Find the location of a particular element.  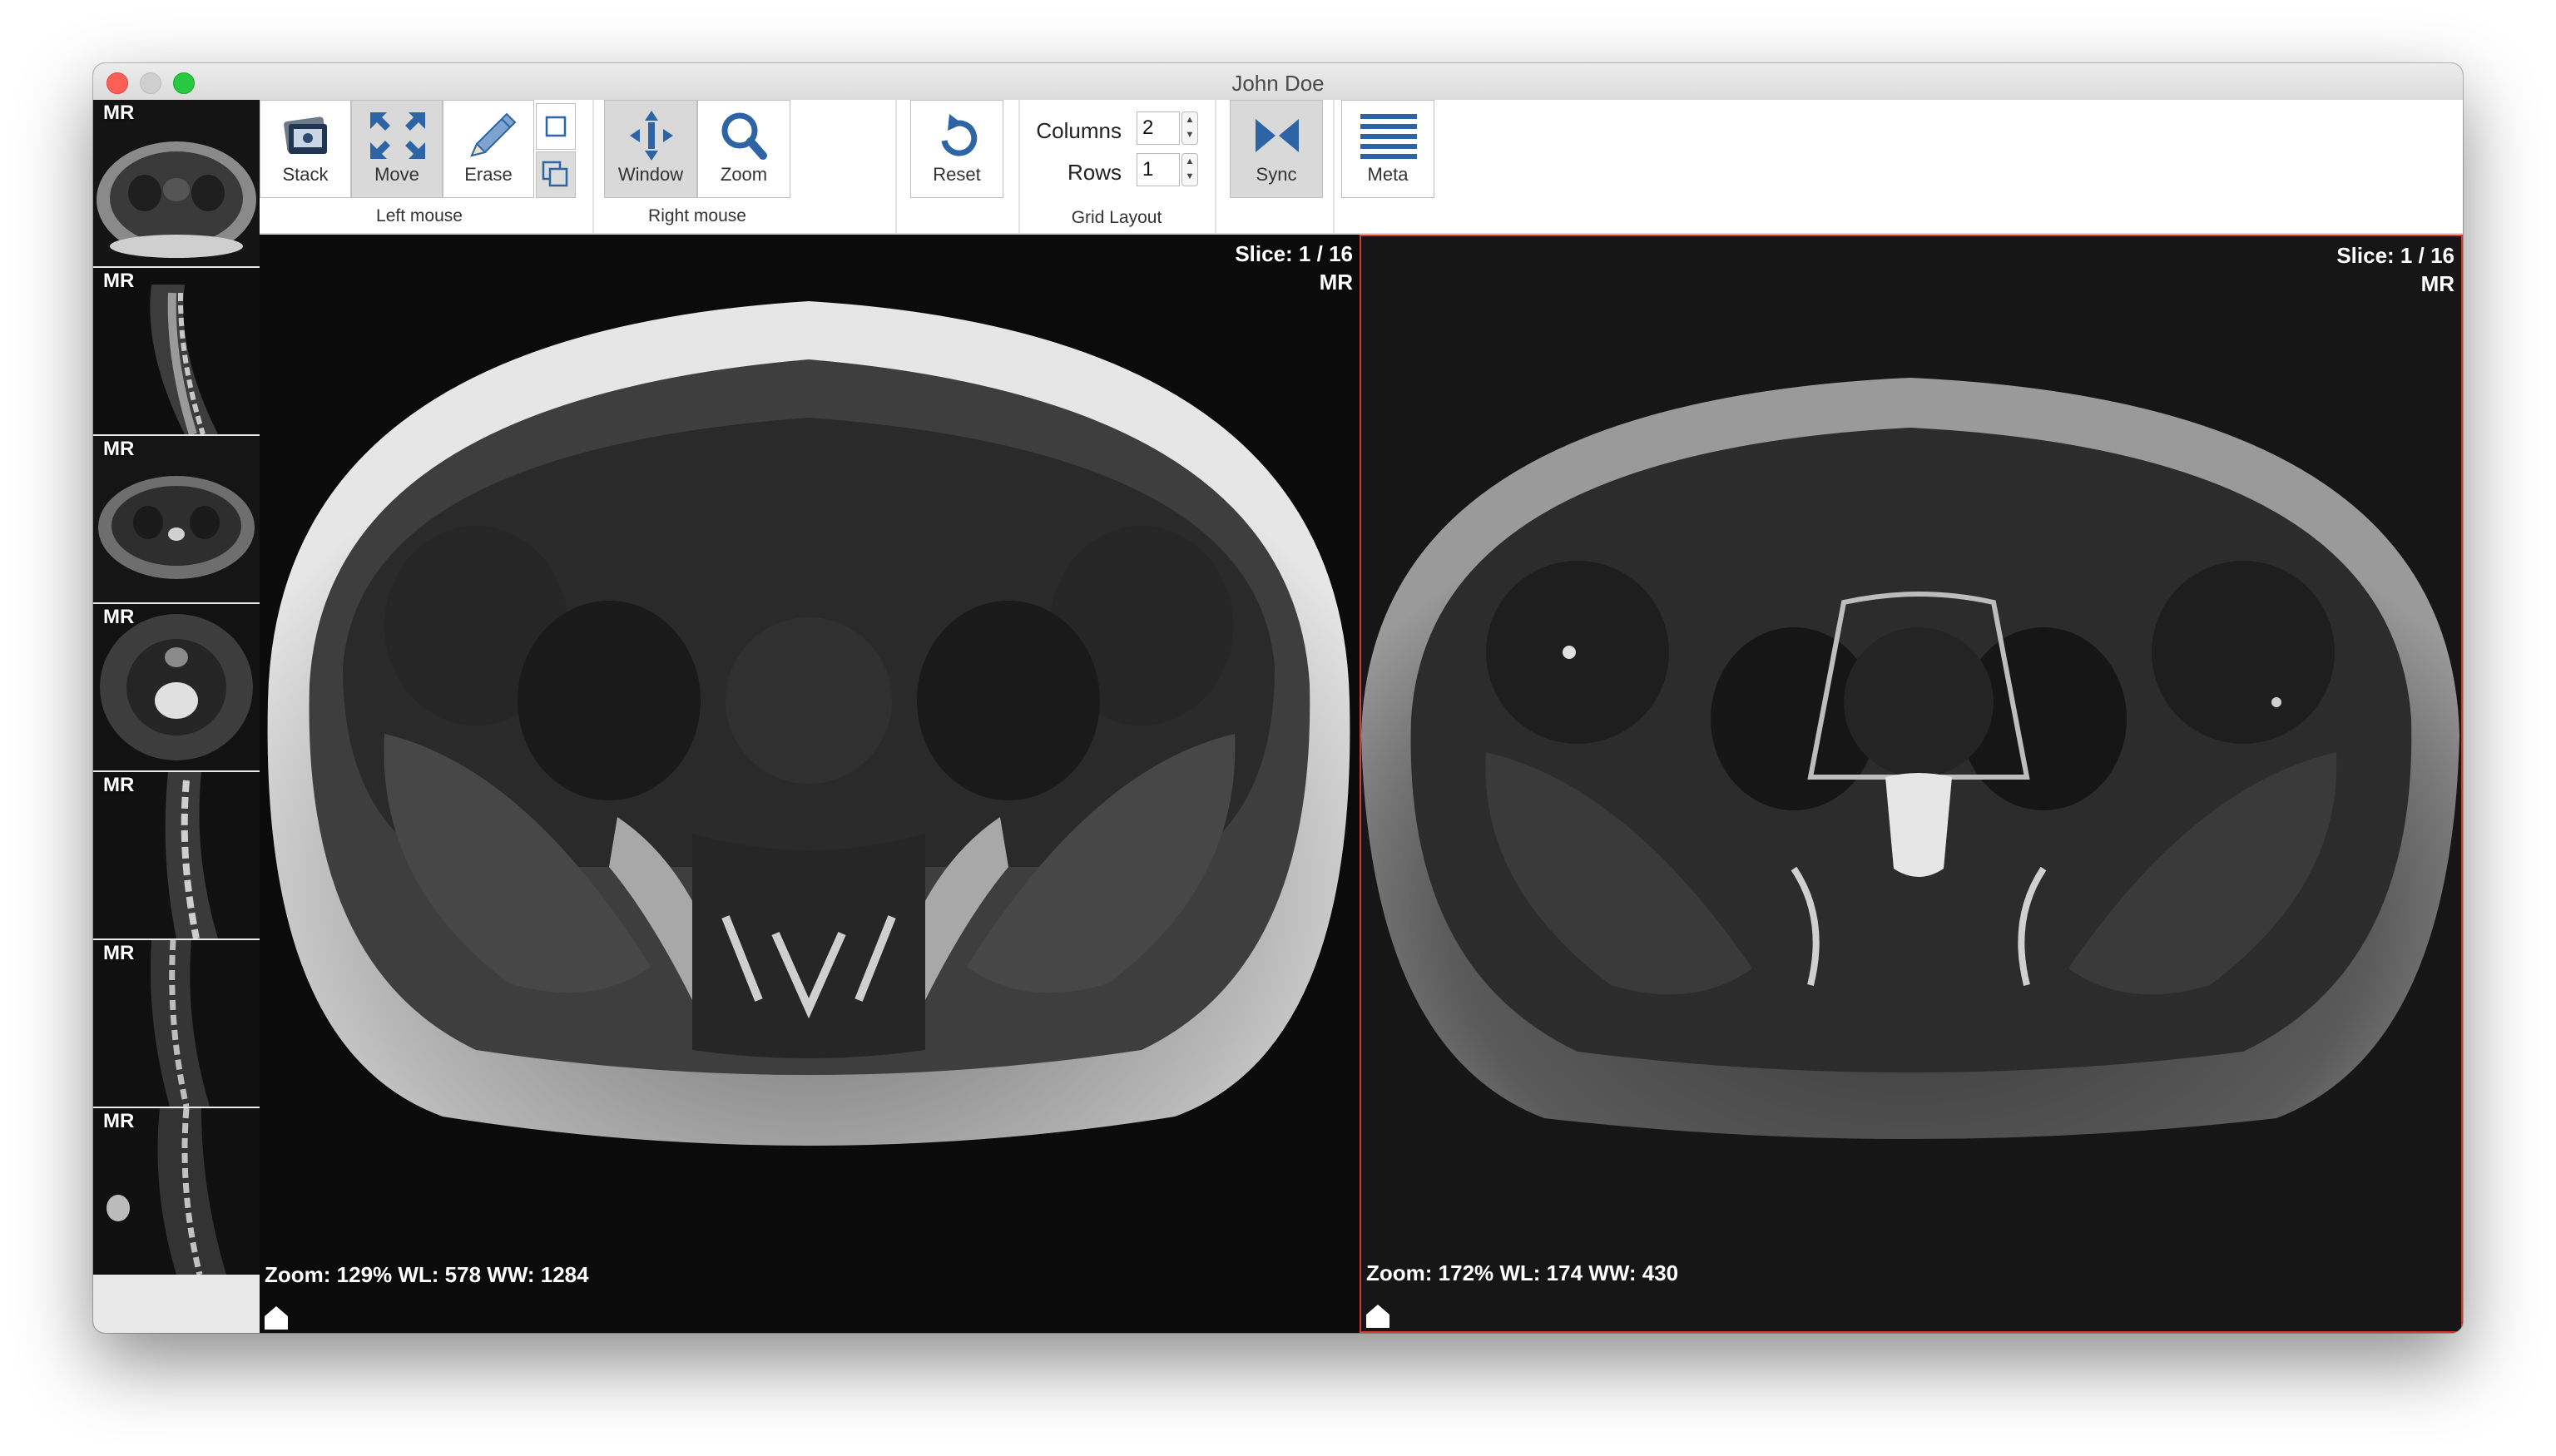

series-thumbnail-2: MR is located at coordinates (176, 351).